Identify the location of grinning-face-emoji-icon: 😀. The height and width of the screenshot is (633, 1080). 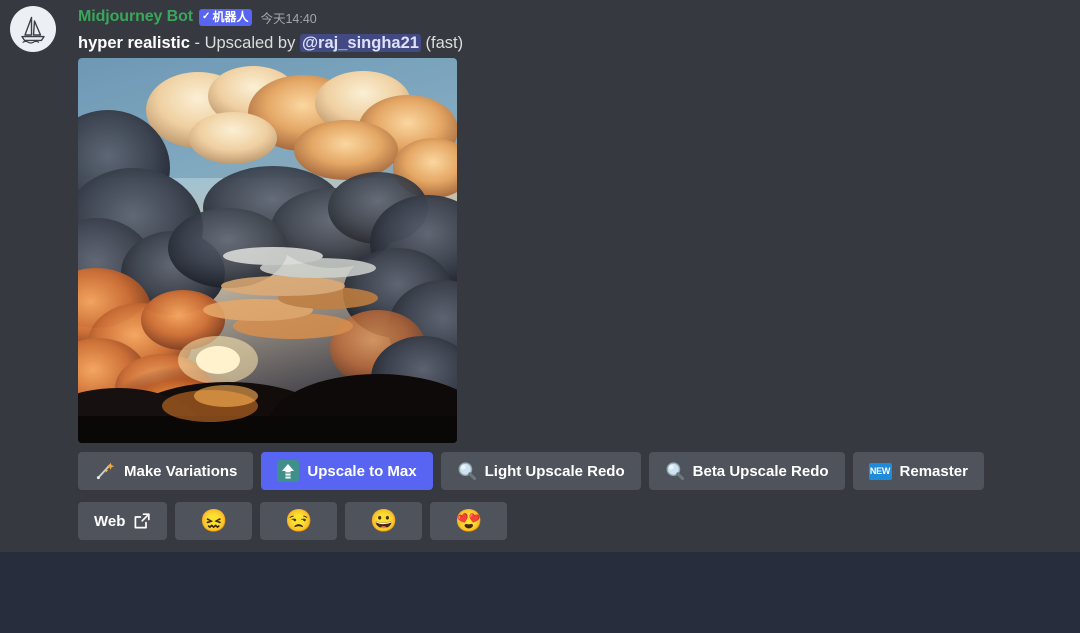
(384, 520).